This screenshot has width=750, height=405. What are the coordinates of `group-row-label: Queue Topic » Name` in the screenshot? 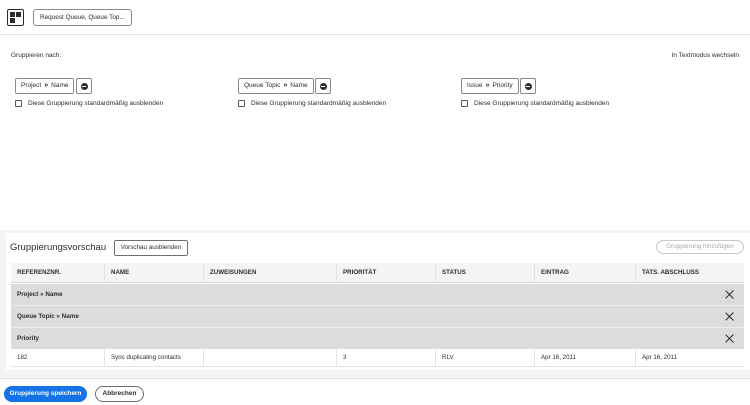 It's located at (48, 316).